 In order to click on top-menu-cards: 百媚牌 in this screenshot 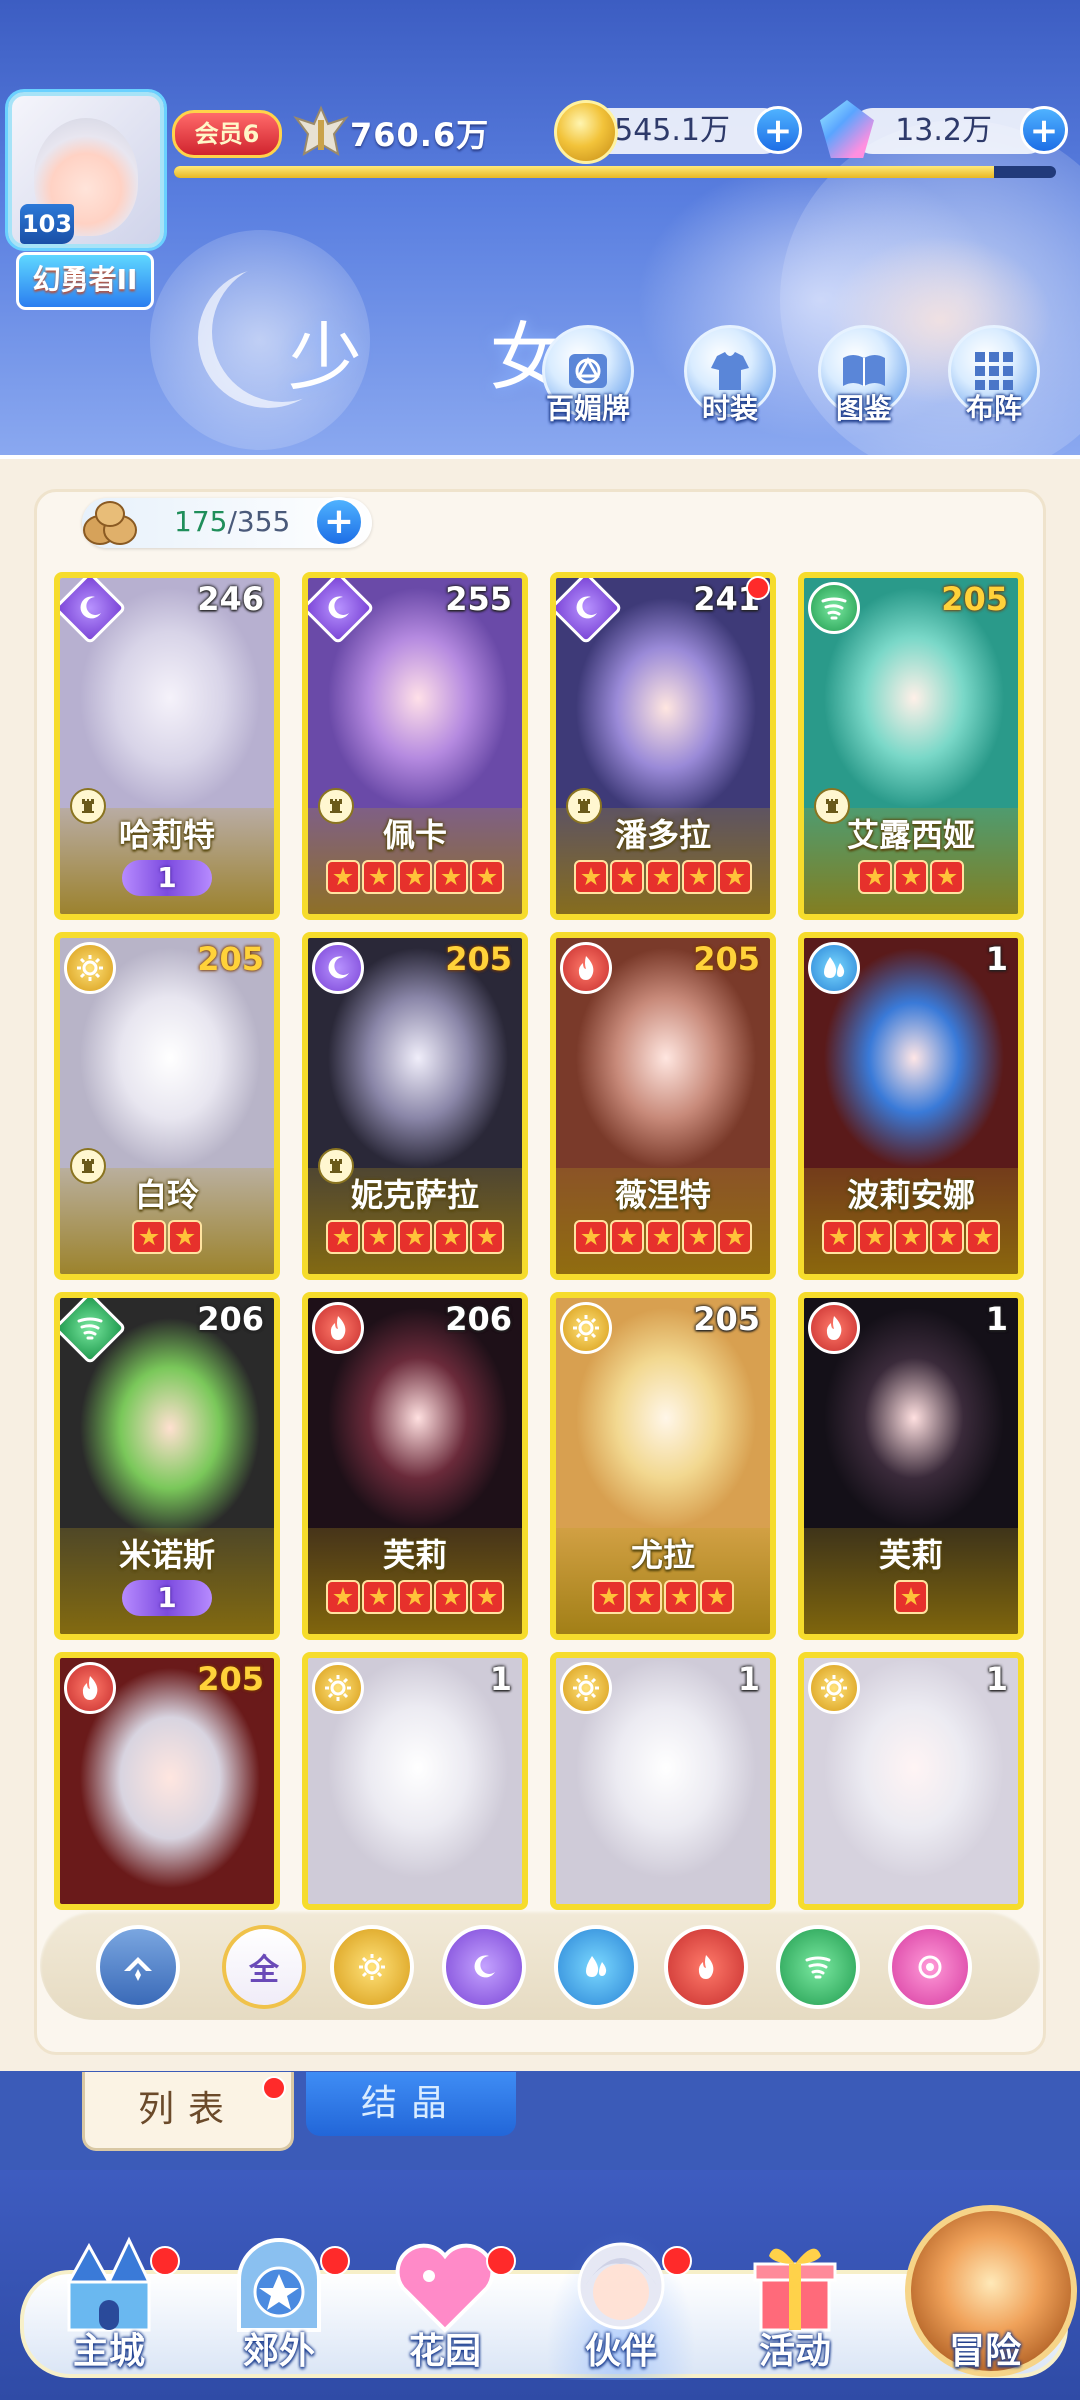, I will do `click(588, 380)`.